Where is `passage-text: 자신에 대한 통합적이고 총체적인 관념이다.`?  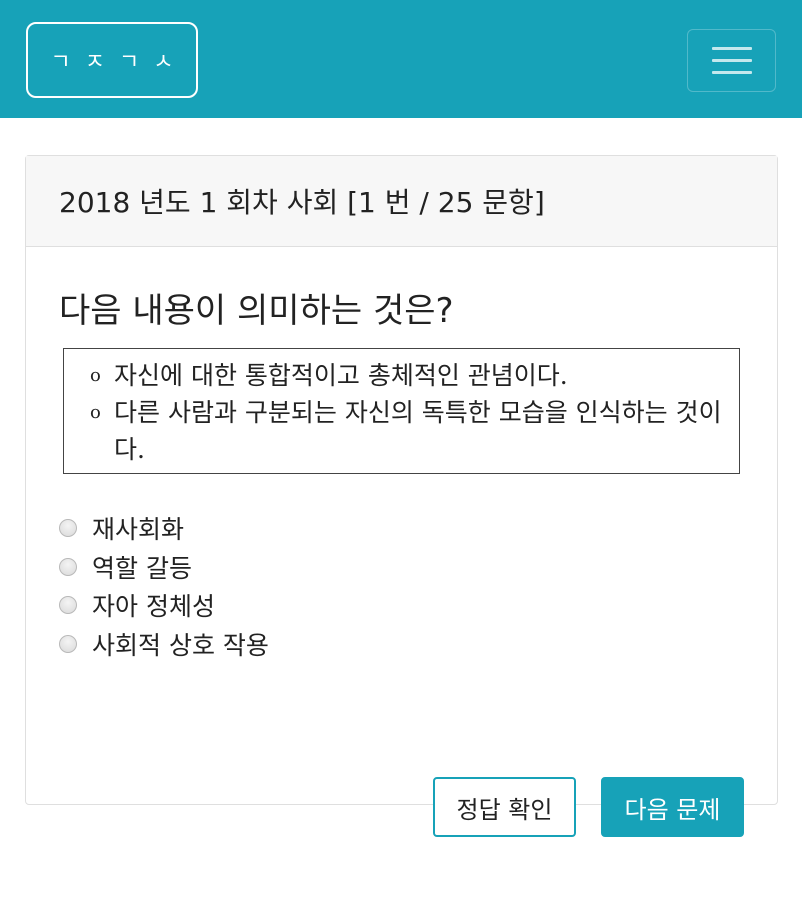 passage-text: 자신에 대한 통합적이고 총체적인 관념이다. is located at coordinates (341, 375).